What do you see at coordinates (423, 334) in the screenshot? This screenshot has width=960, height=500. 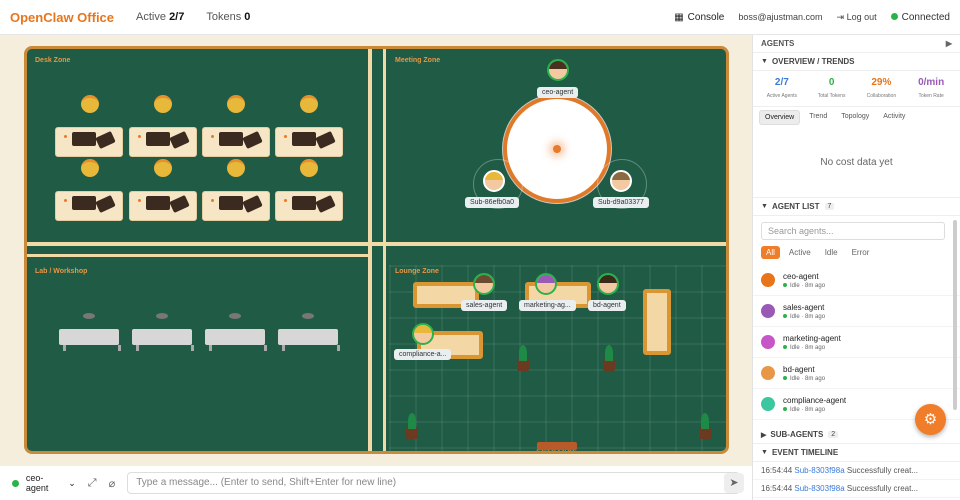 I see `avatar-compliance-agent` at bounding box center [423, 334].